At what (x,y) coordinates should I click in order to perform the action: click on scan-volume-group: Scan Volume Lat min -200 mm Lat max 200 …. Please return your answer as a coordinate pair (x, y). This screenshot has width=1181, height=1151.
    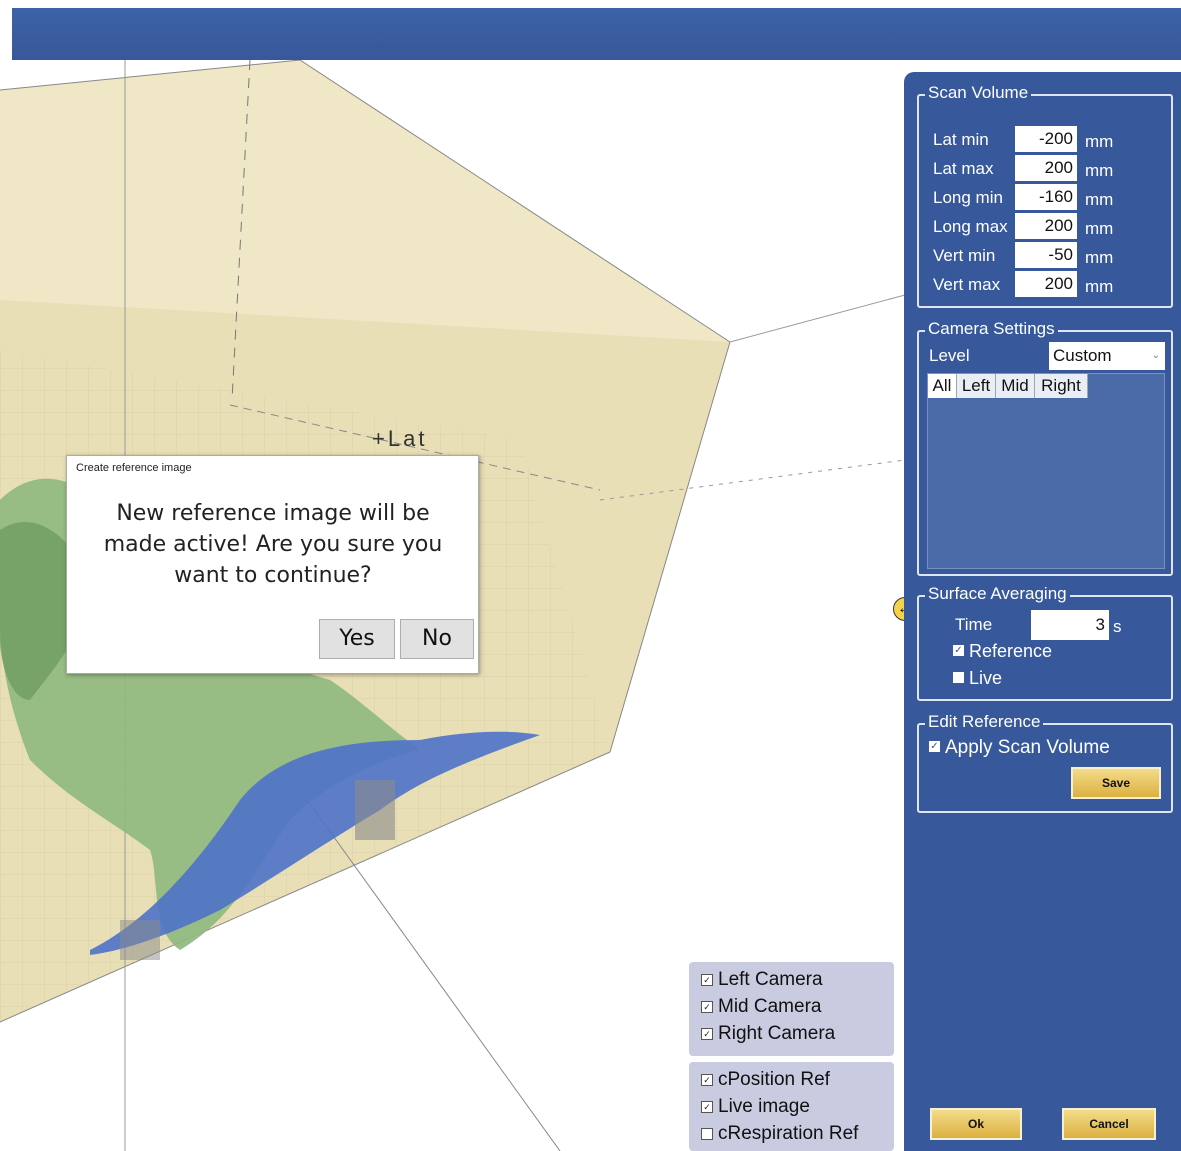
    Looking at the image, I should click on (1045, 195).